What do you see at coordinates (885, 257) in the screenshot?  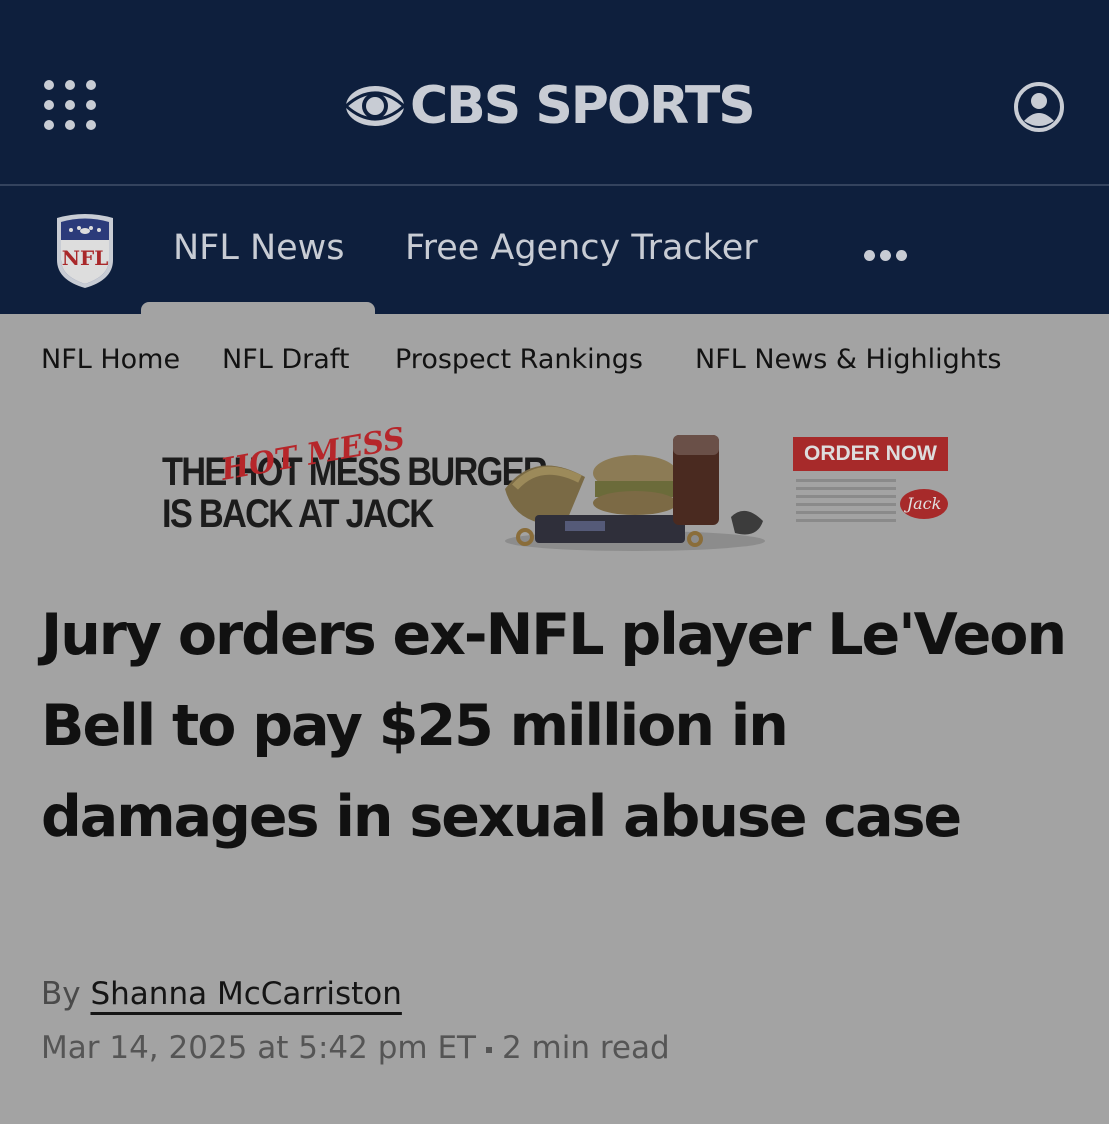 I see `more-horizontal-icon` at bounding box center [885, 257].